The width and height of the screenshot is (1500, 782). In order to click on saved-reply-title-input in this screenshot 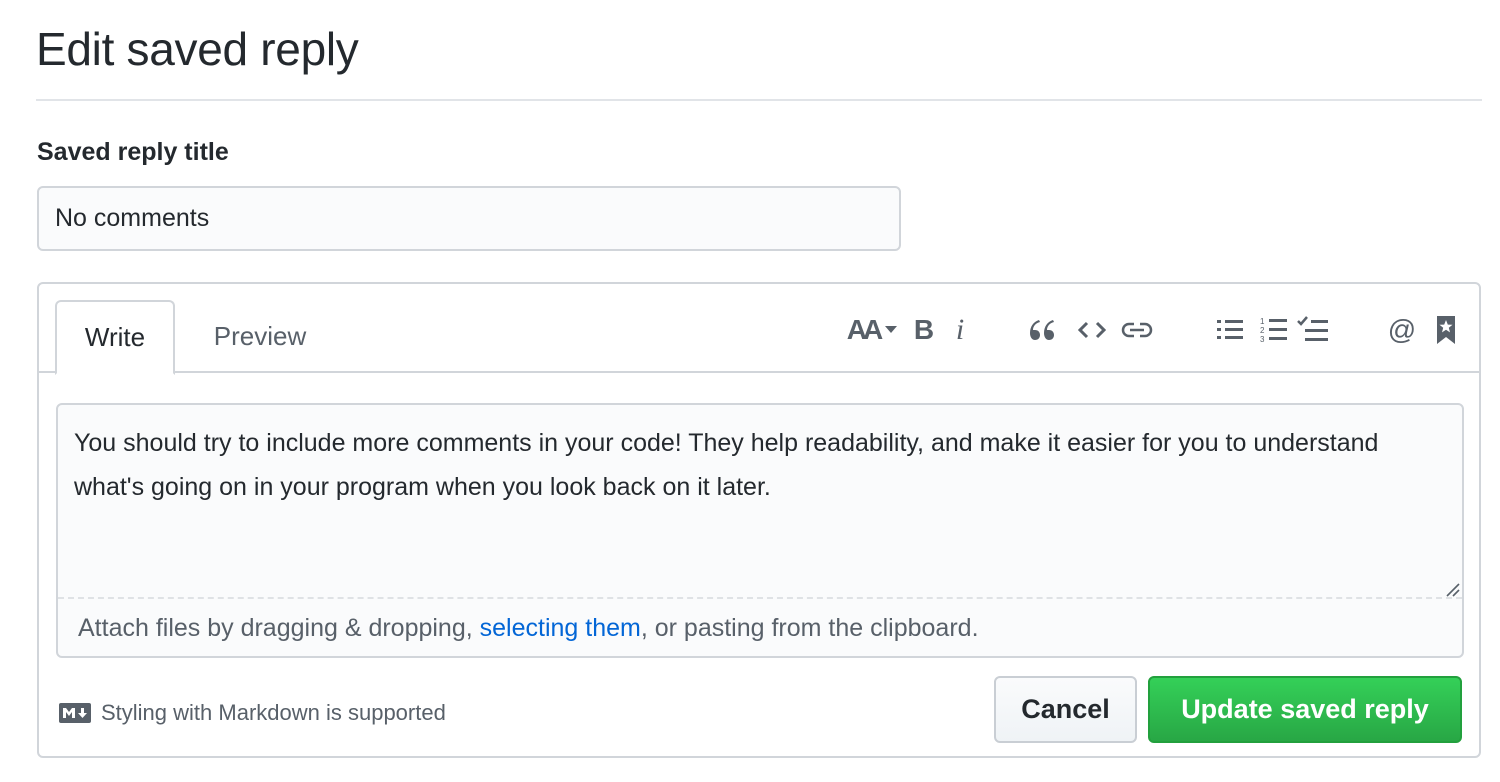, I will do `click(469, 218)`.